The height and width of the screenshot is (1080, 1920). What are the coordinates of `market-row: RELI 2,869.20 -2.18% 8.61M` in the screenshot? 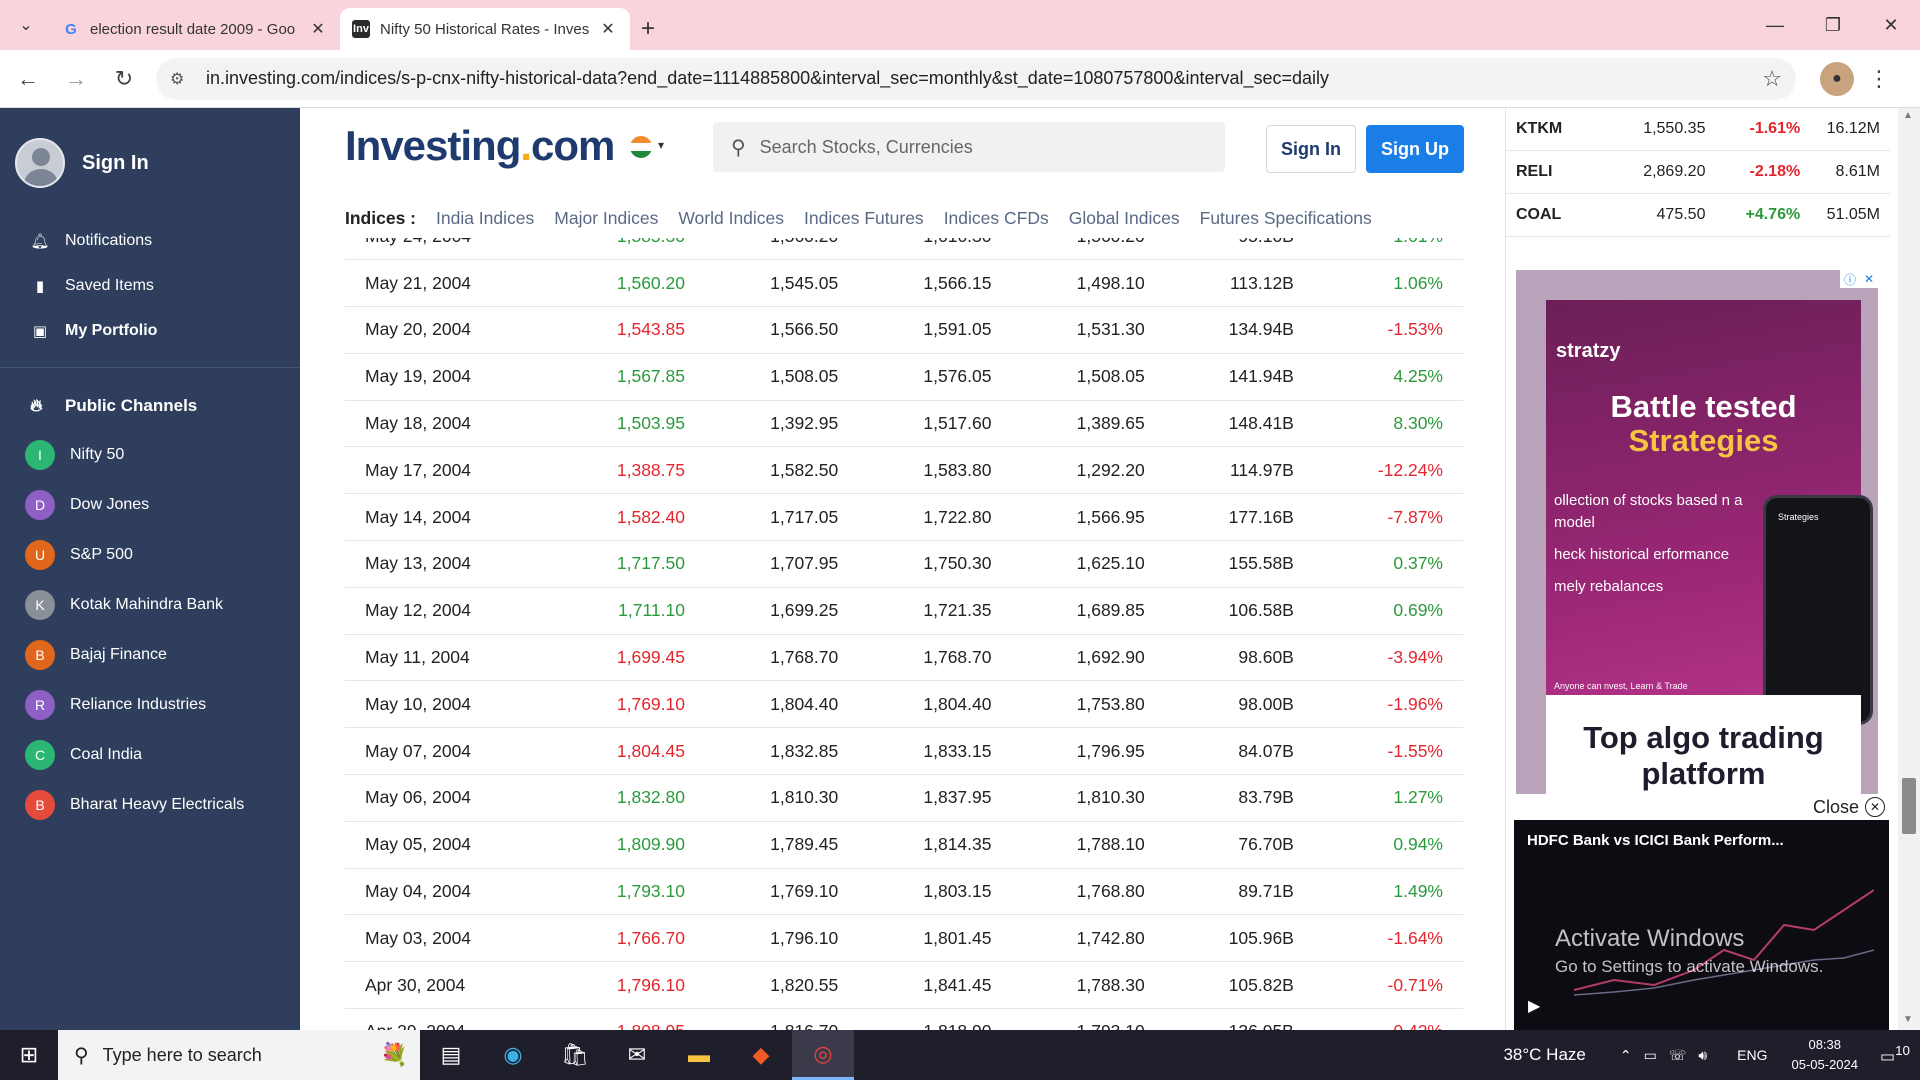 It's located at (1698, 172).